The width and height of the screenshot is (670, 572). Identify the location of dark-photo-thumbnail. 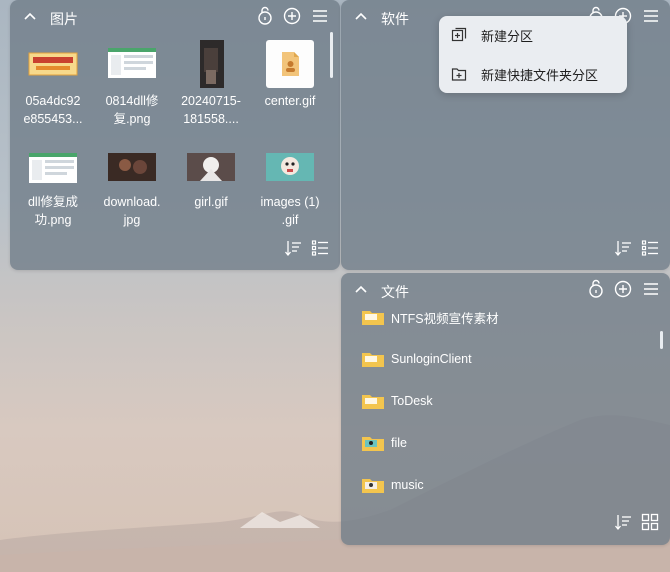
(132, 167).